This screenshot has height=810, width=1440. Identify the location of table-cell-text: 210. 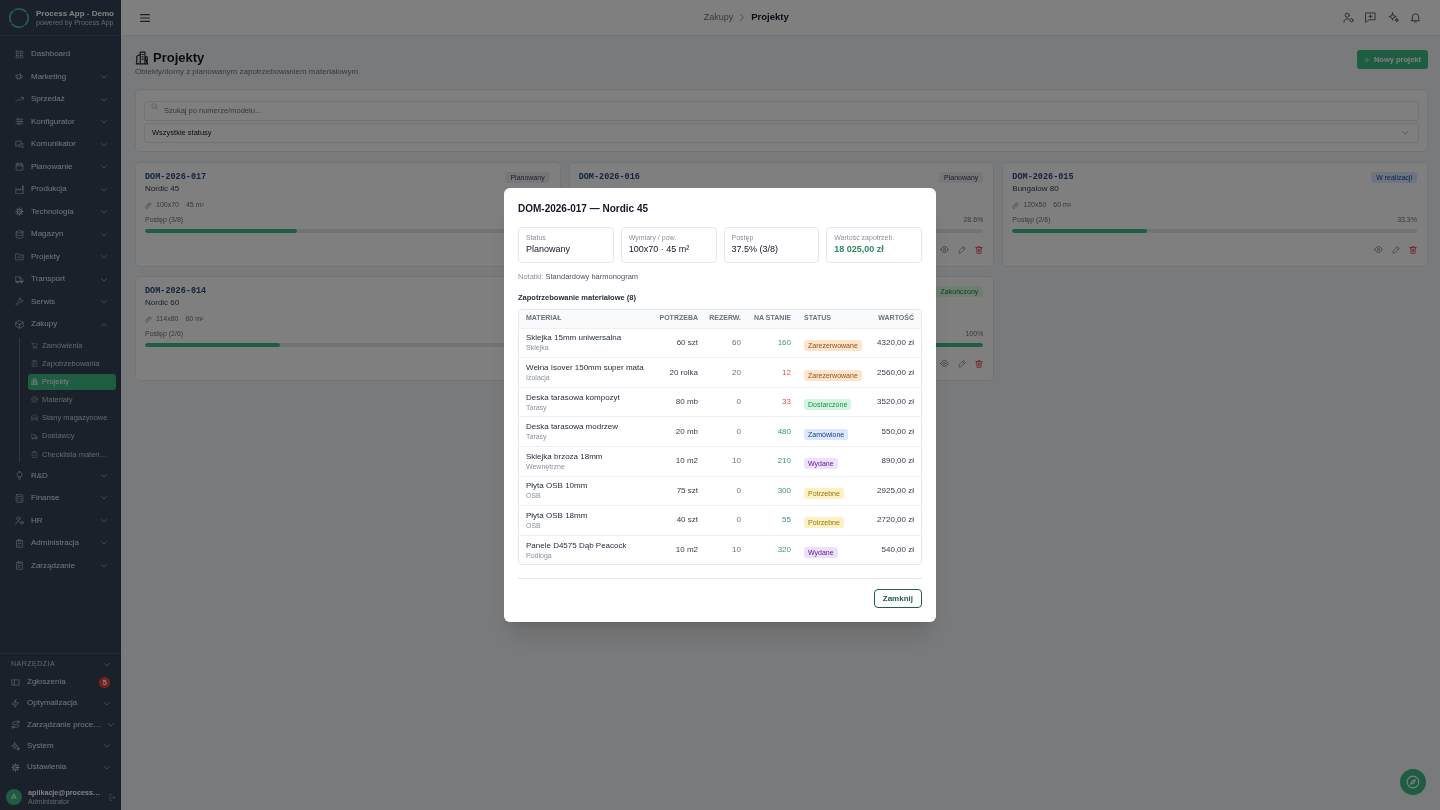
(784, 461).